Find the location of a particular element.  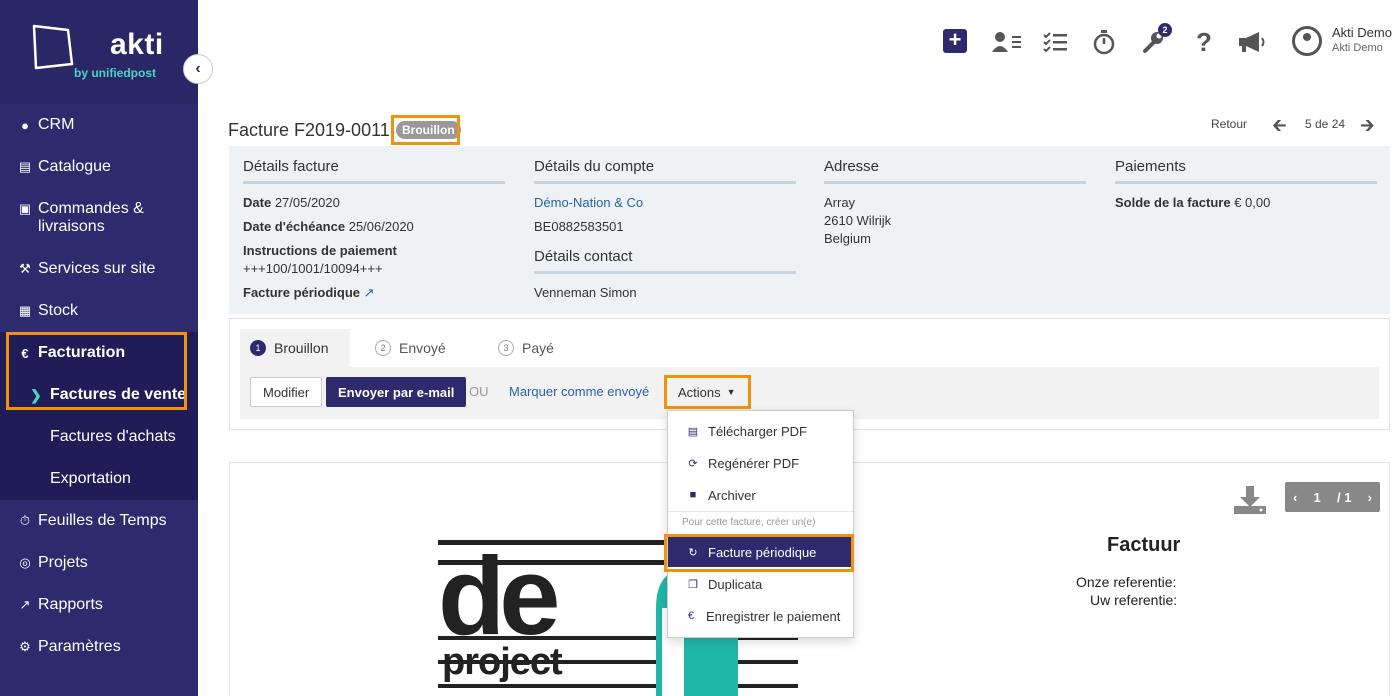

step-sent: 2 Envoyé is located at coordinates (410, 348).